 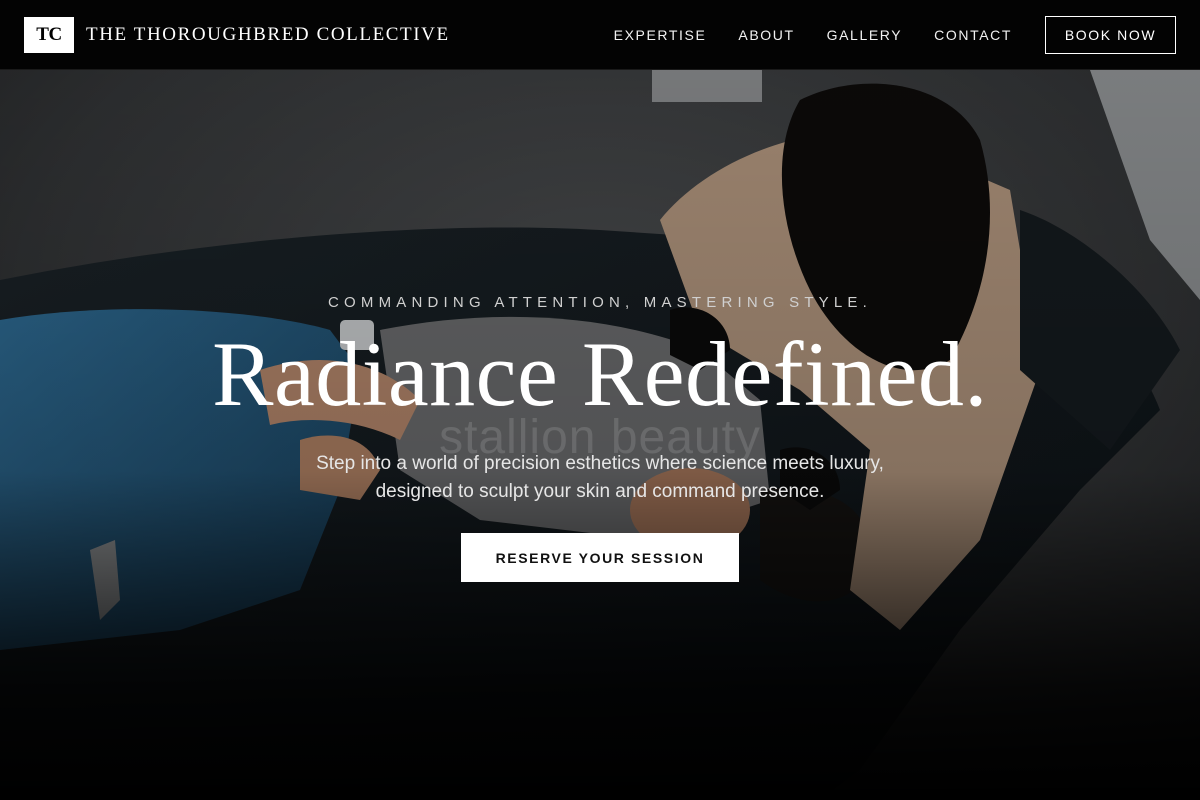 What do you see at coordinates (49, 34) in the screenshot?
I see `logo-mark: TC` at bounding box center [49, 34].